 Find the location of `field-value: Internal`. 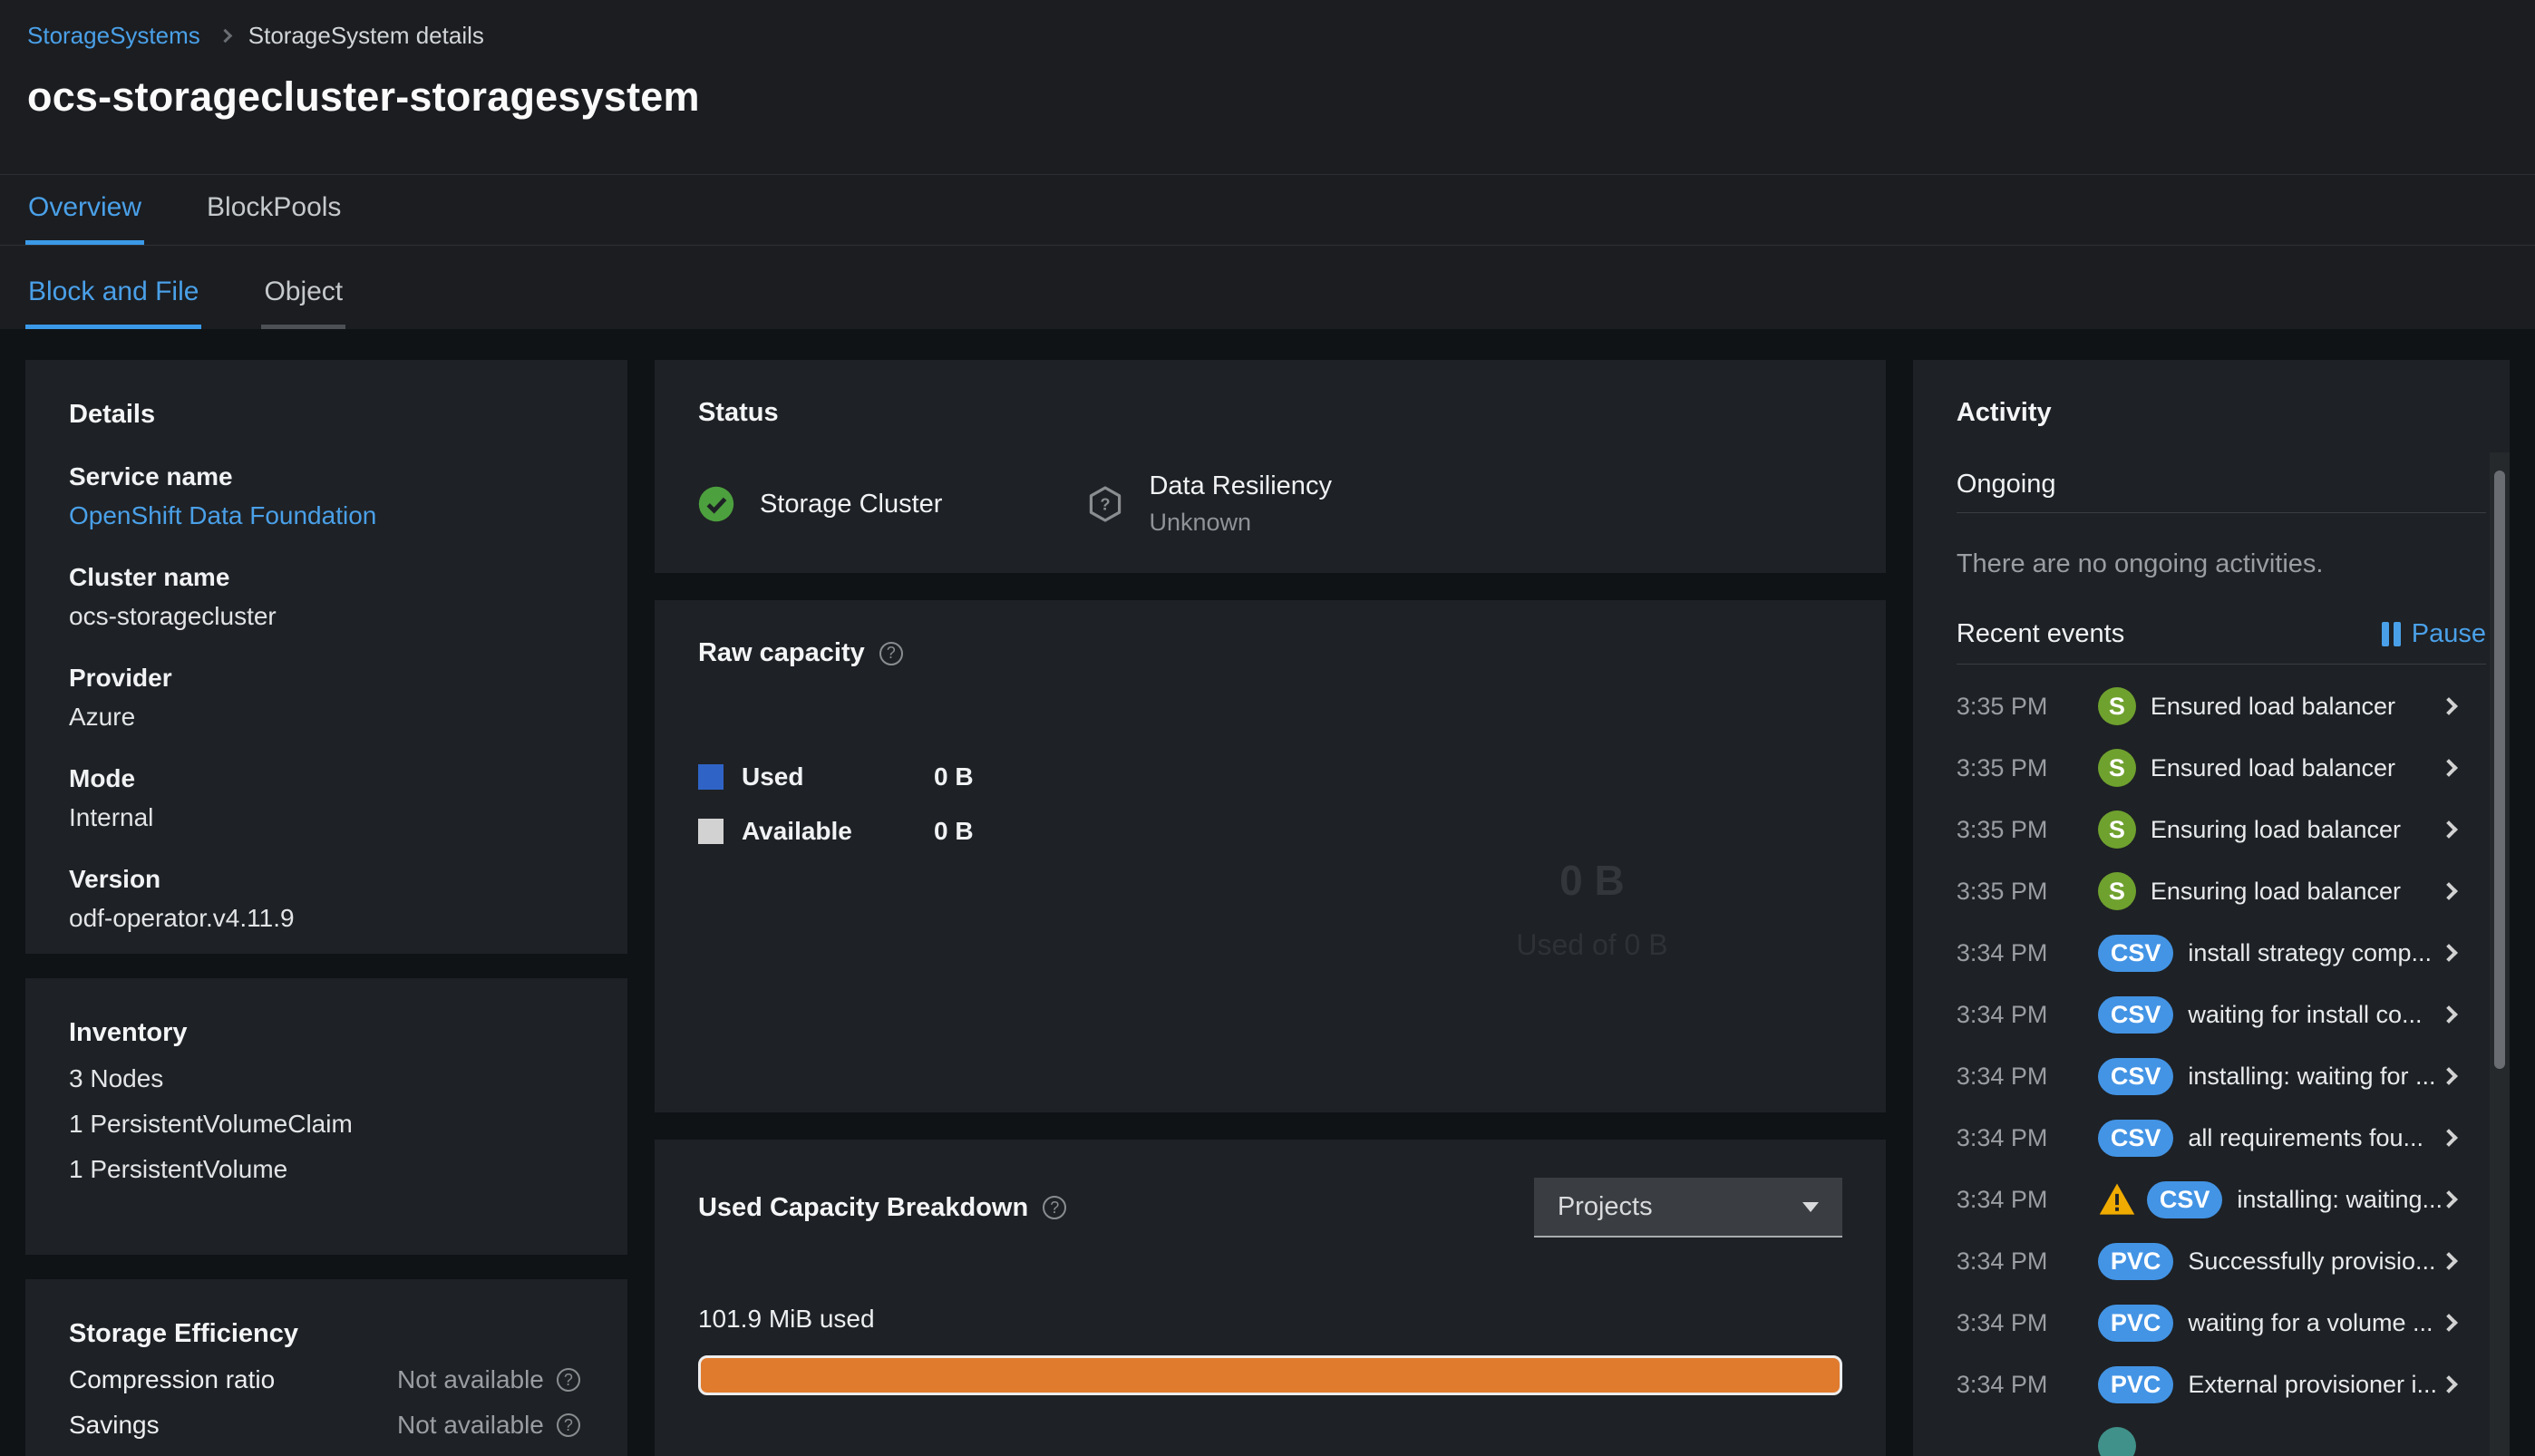

field-value: Internal is located at coordinates (111, 817).